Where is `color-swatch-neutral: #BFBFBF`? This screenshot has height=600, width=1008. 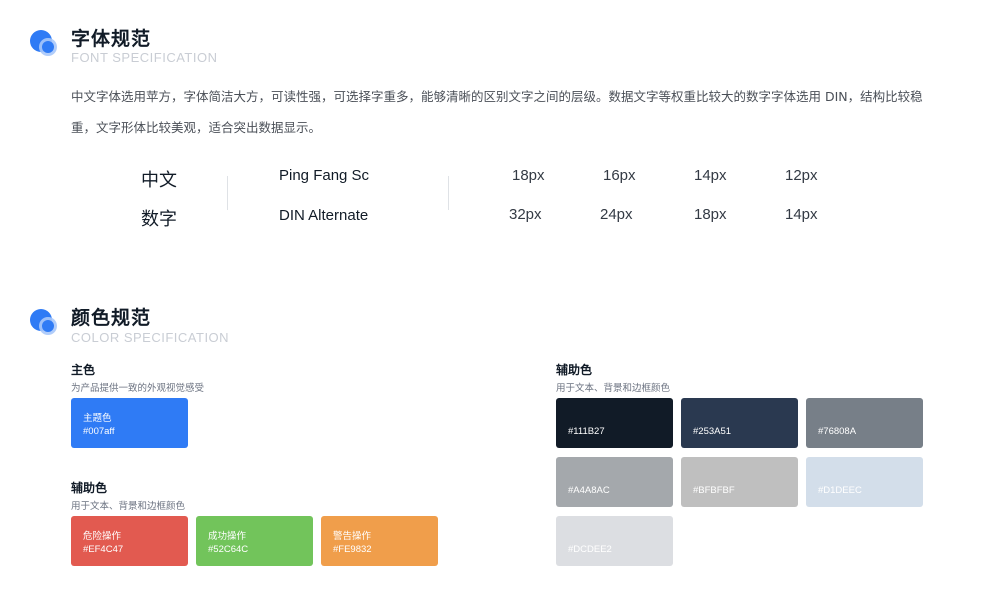
color-swatch-neutral: #BFBFBF is located at coordinates (739, 482).